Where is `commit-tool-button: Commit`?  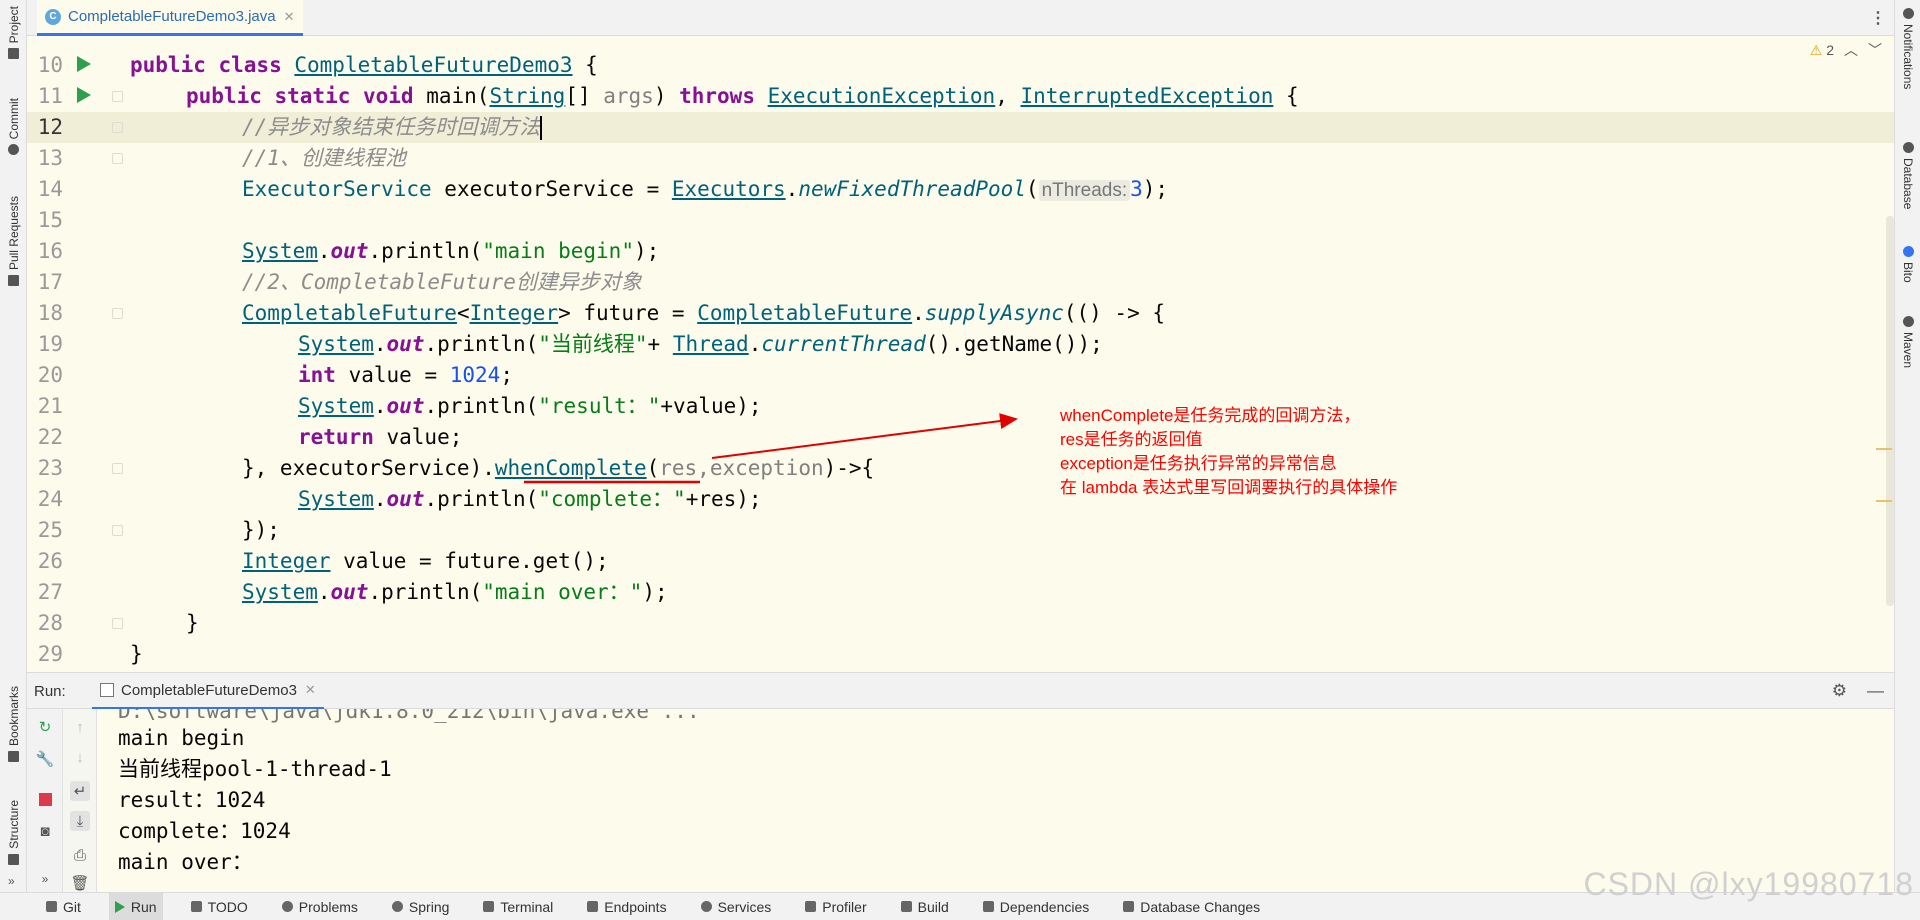
commit-tool-button: Commit is located at coordinates (13, 127).